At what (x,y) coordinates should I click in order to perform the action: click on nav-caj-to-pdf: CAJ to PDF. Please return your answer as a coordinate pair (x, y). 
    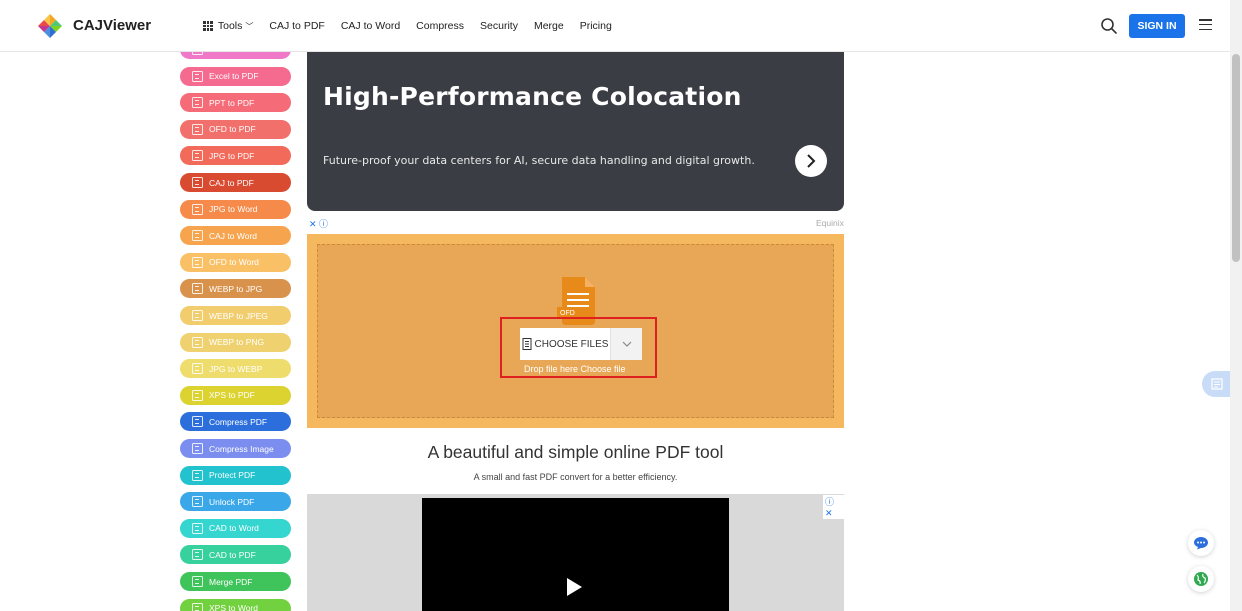
    Looking at the image, I should click on (296, 26).